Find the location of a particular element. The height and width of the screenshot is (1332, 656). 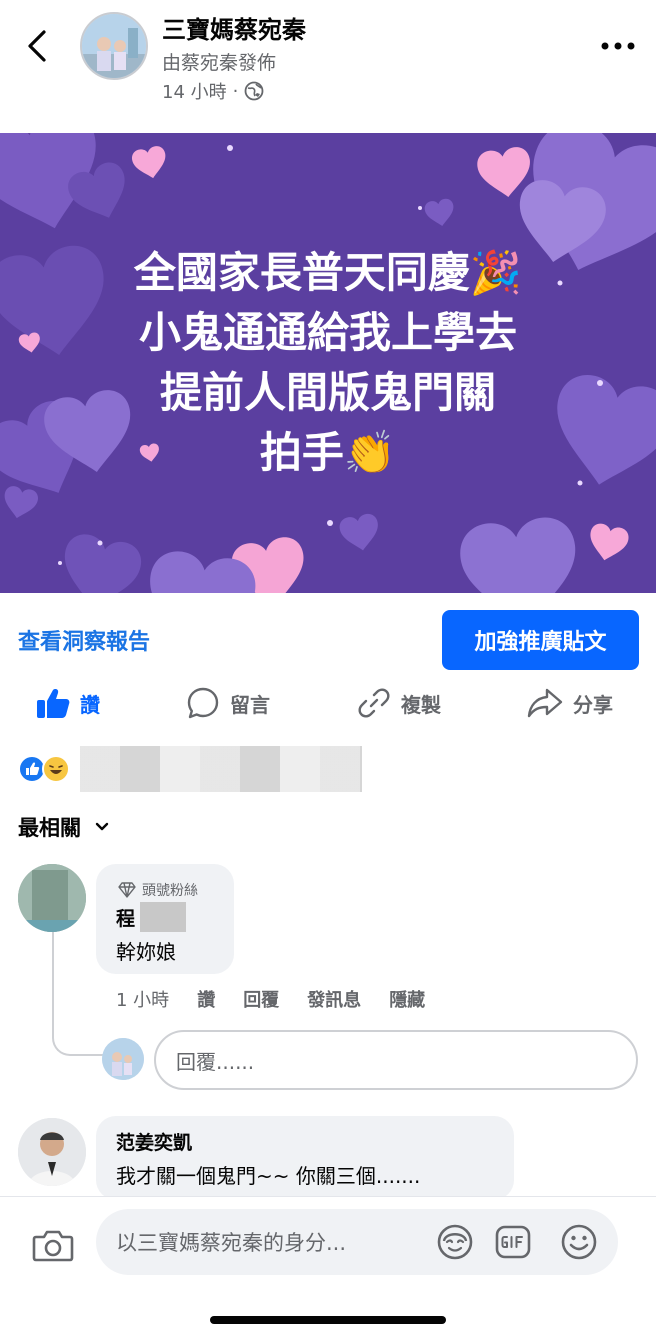

reaction-summary is located at coordinates (44, 769).